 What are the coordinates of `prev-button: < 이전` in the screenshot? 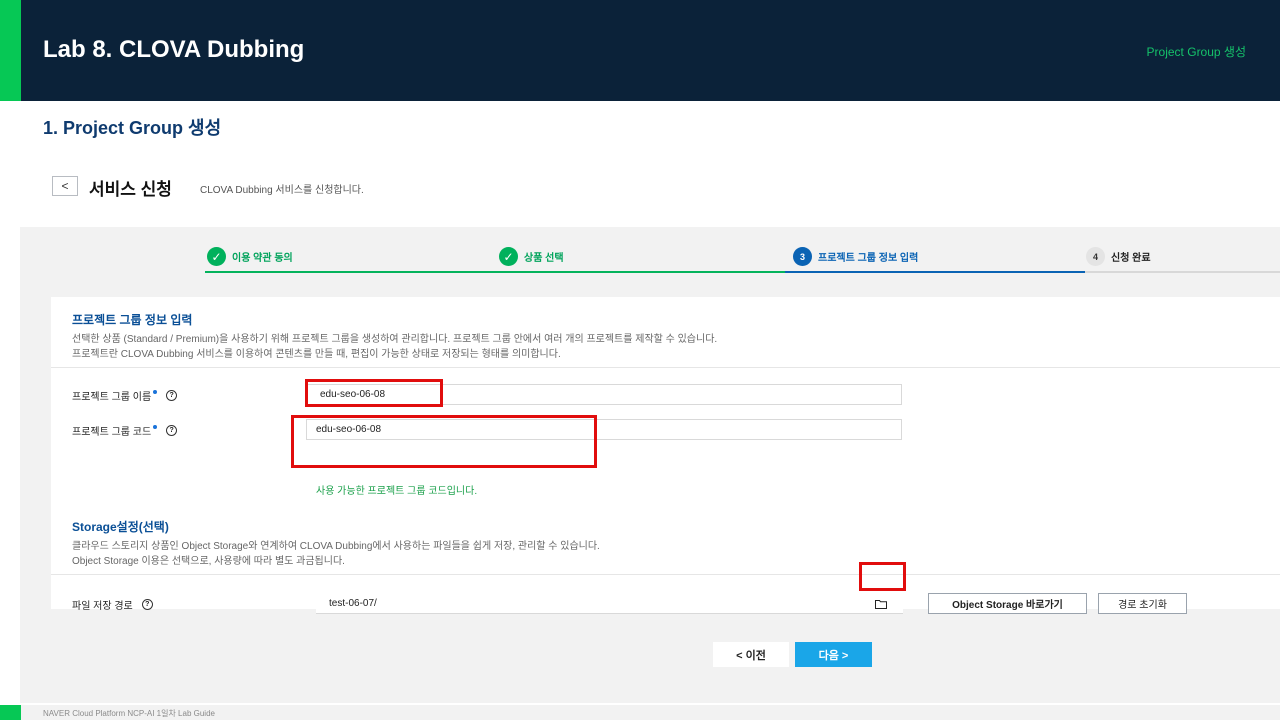 It's located at (751, 654).